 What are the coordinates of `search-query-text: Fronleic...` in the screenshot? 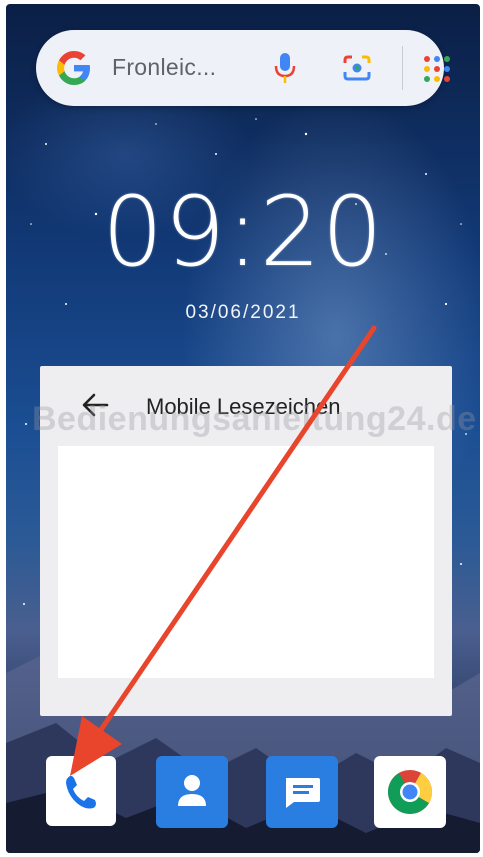 It's located at (164, 67).